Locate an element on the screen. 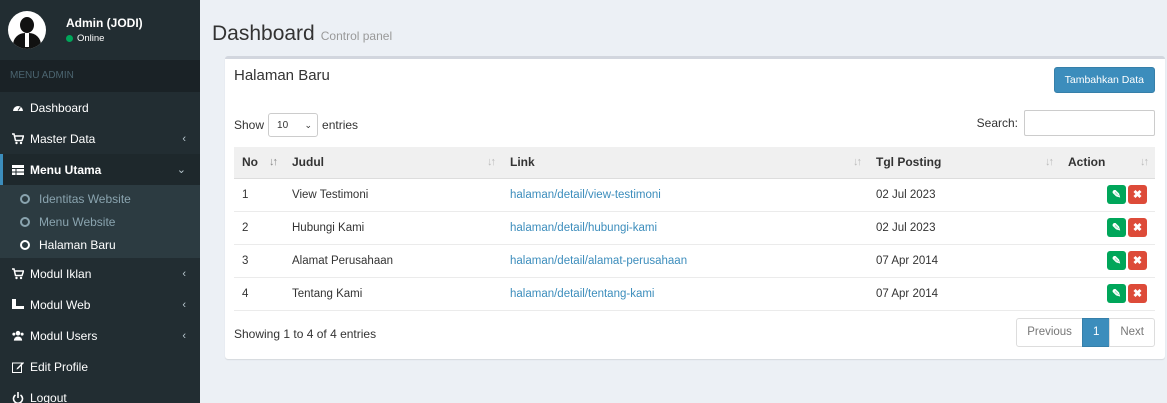  sidebar-item-logout: Logout is located at coordinates (100, 392).